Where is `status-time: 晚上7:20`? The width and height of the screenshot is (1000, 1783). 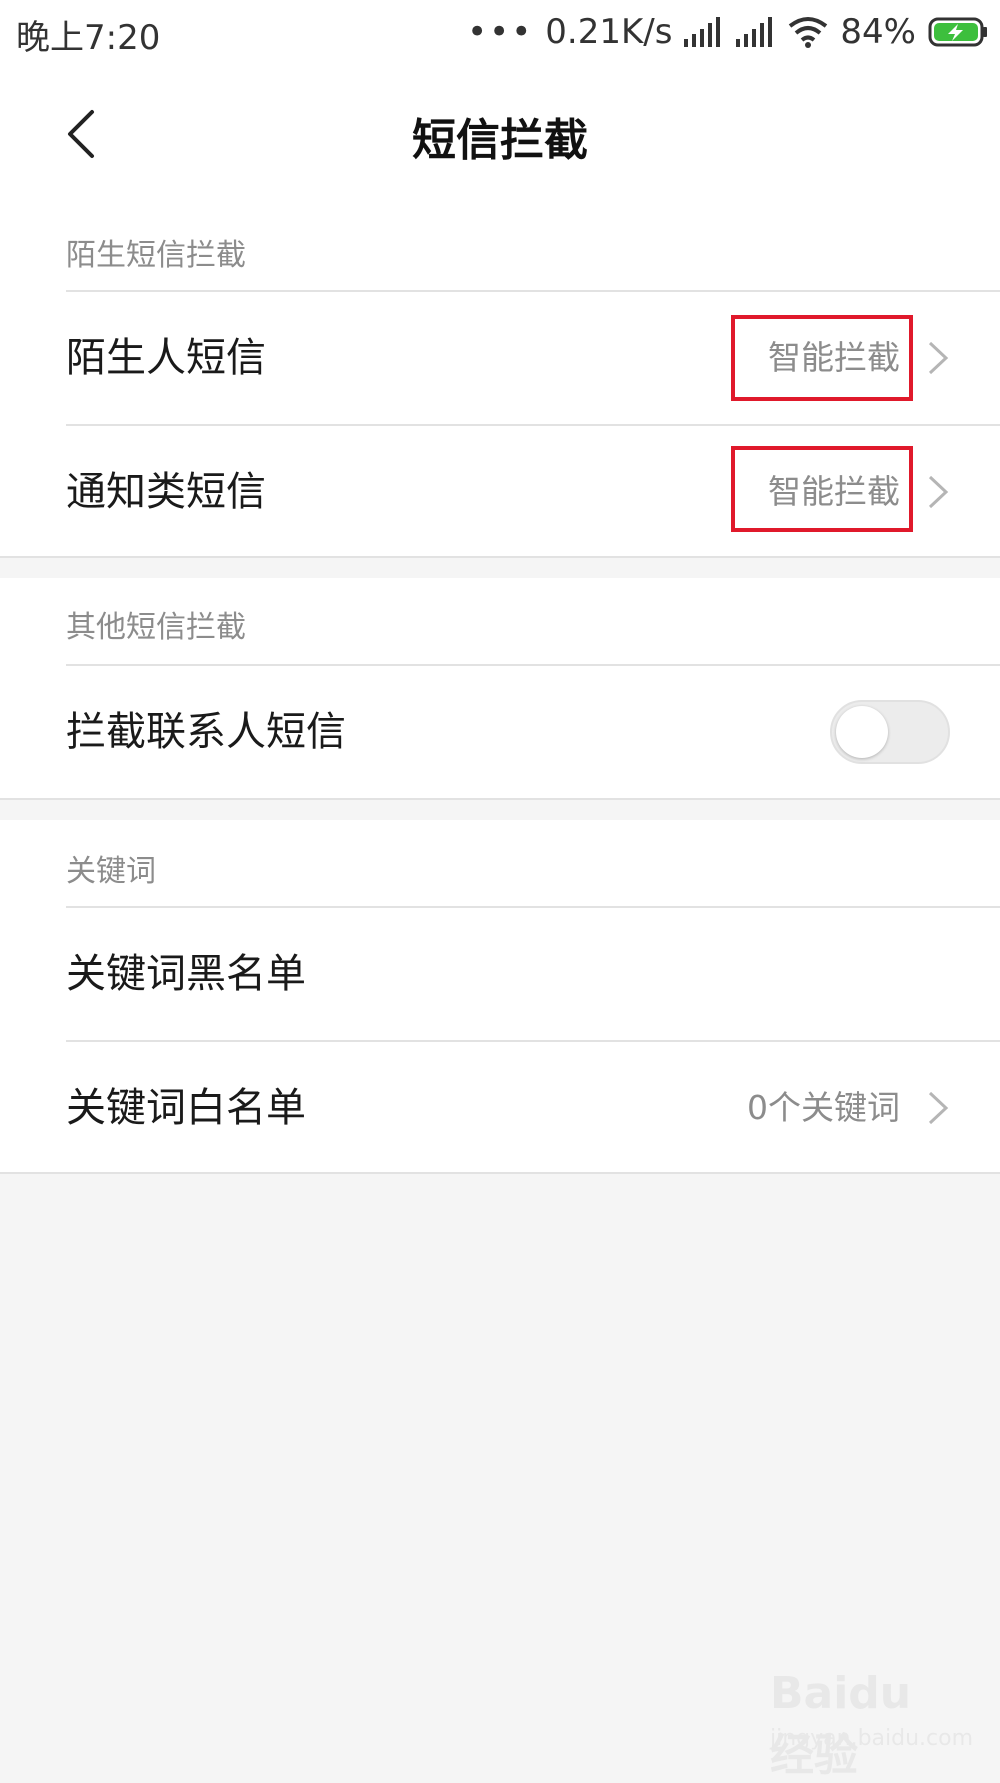 status-time: 晚上7:20 is located at coordinates (88, 38).